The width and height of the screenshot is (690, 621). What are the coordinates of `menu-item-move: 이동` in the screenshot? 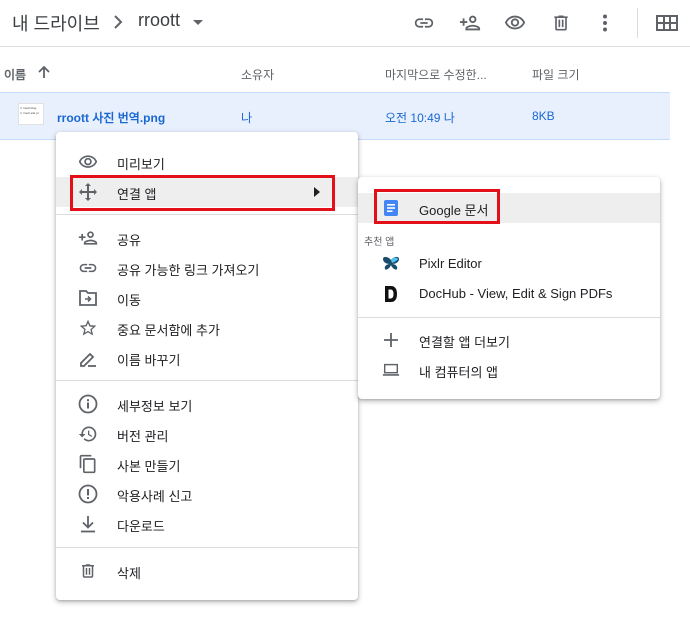 It's located at (207, 298).